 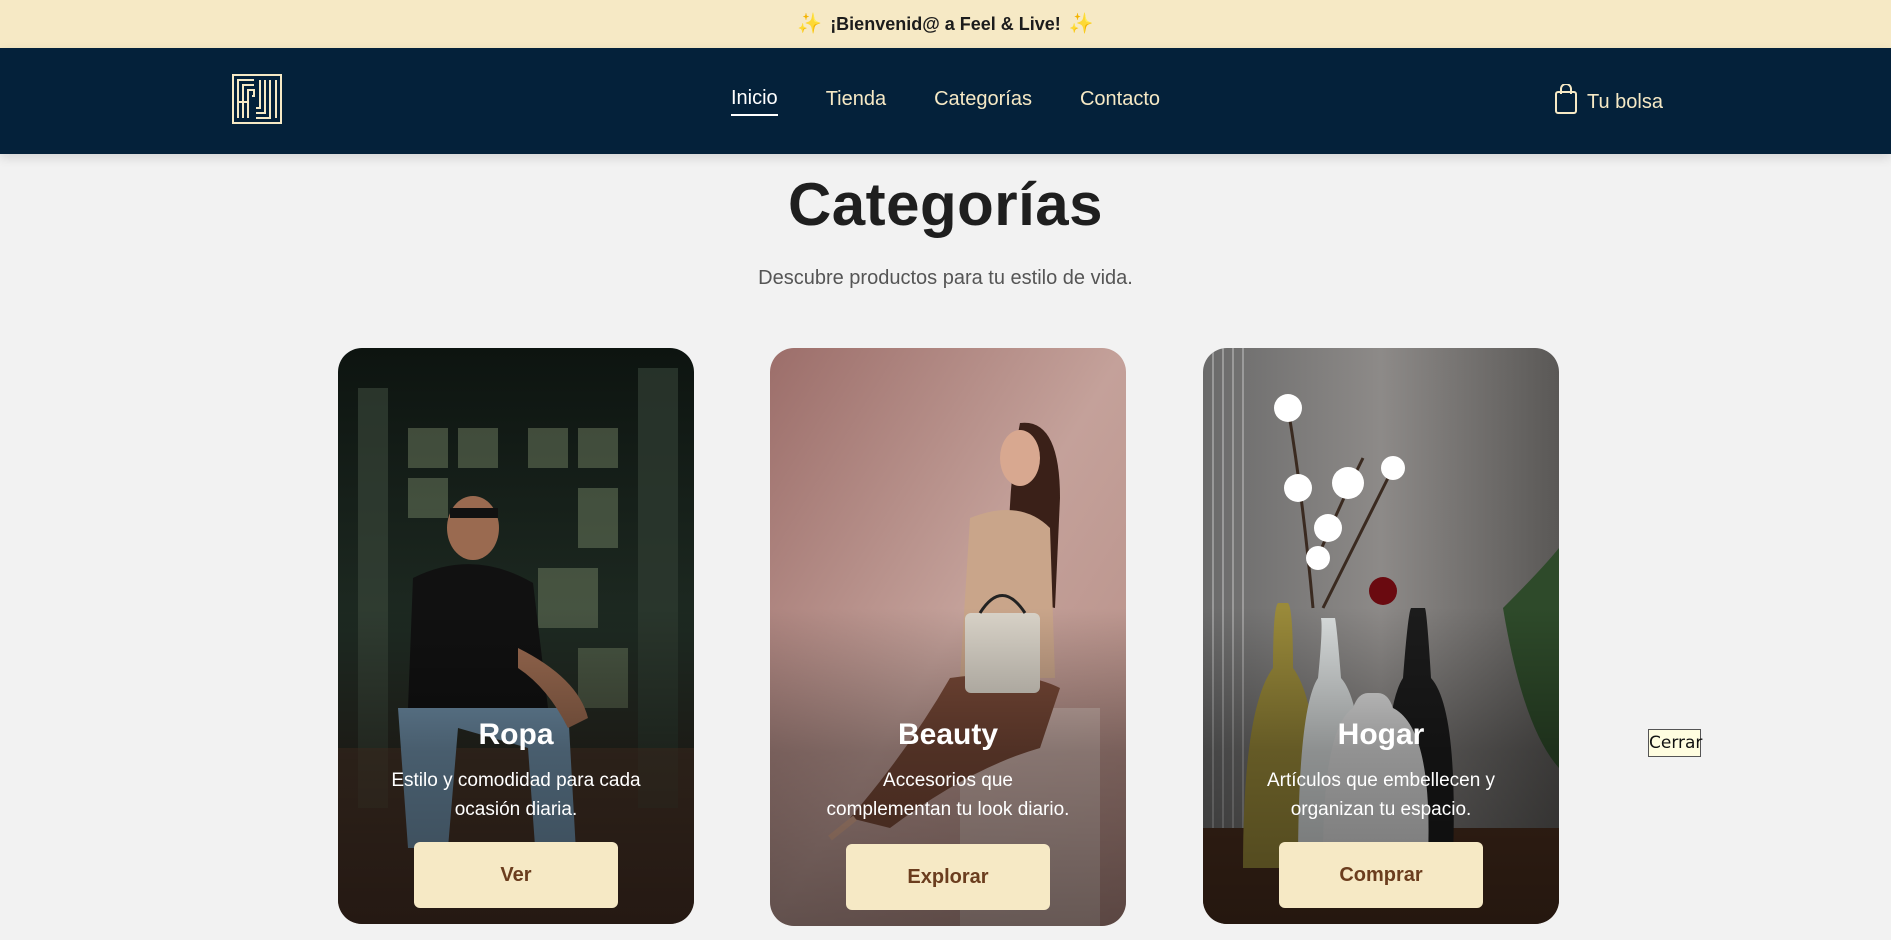 I want to click on announcement-text: ¡Bienvenid@ a Feel & Live!, so click(x=945, y=23).